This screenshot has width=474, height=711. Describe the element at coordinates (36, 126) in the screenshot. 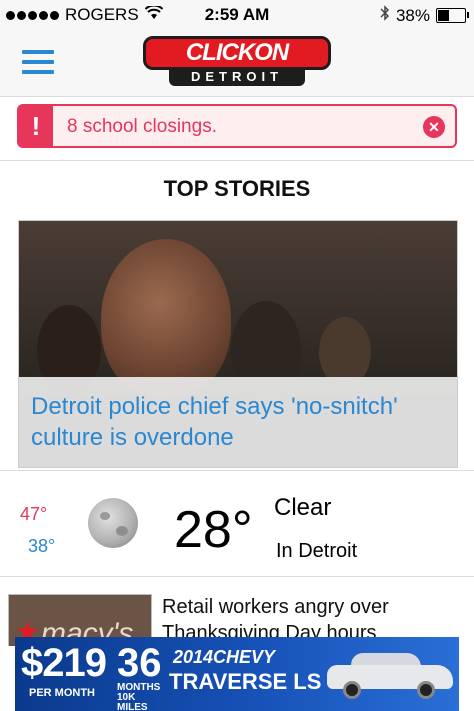

I see `alert-icon: !` at that location.